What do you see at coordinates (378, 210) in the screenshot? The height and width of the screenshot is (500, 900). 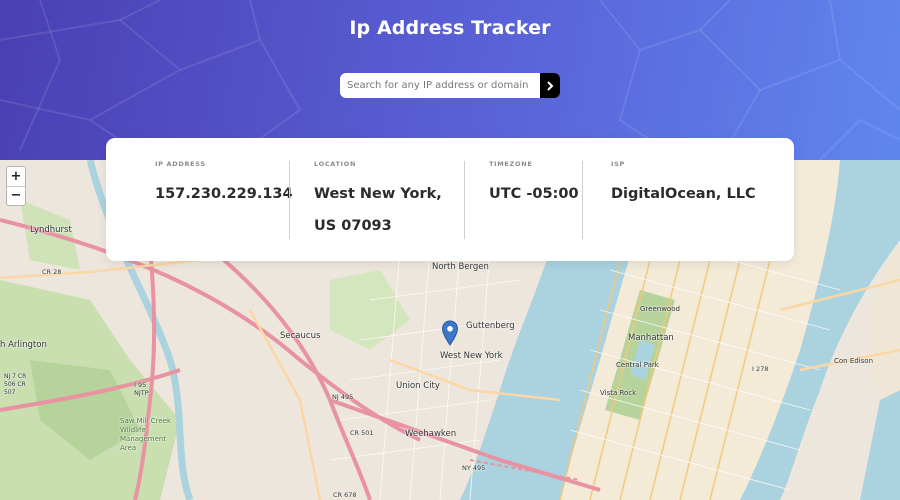 I see `location-value: West New York, US 07093` at bounding box center [378, 210].